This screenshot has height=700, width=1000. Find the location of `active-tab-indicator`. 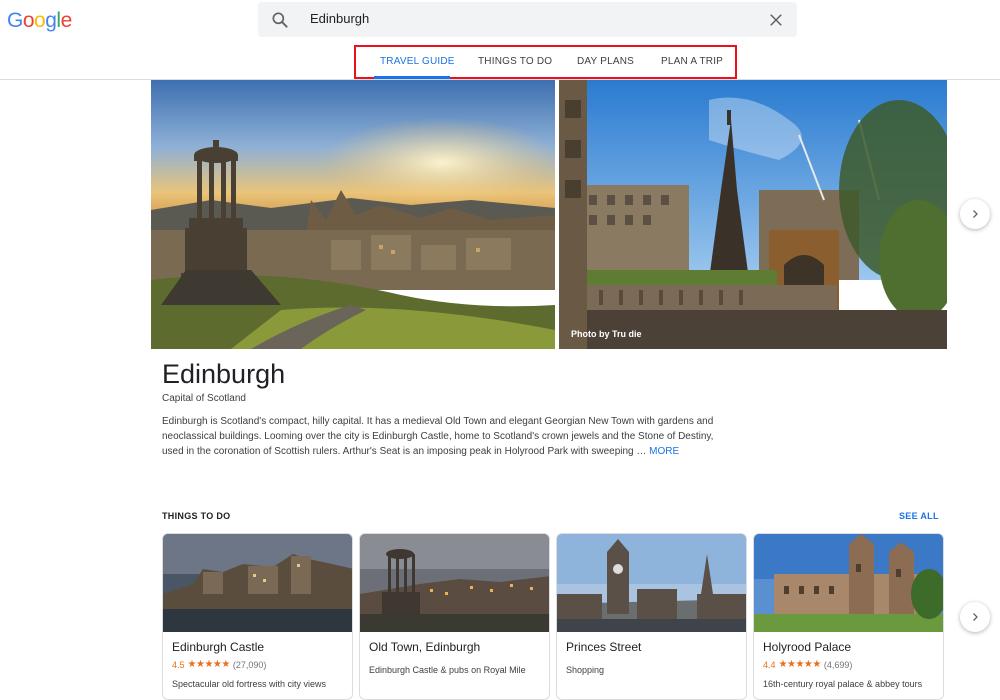

active-tab-indicator is located at coordinates (412, 77).